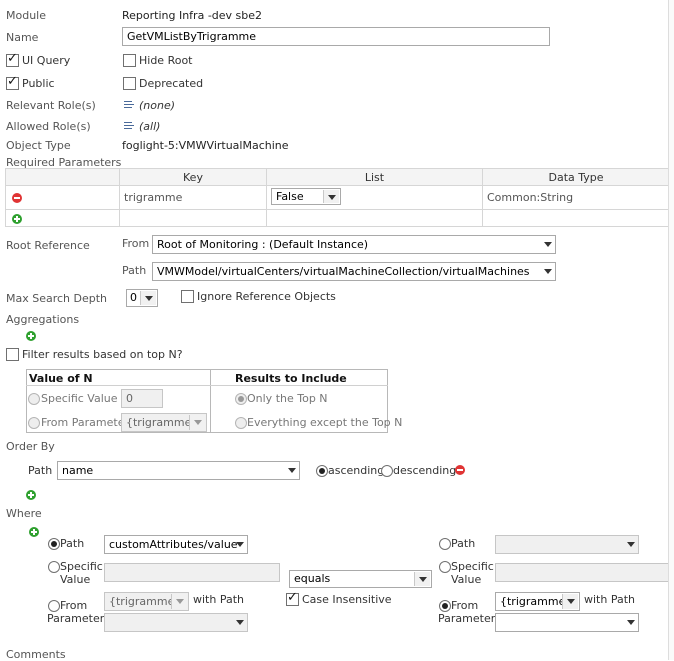 The height and width of the screenshot is (661, 674). I want to click on right-param-select: {trigramme}, so click(537, 601).